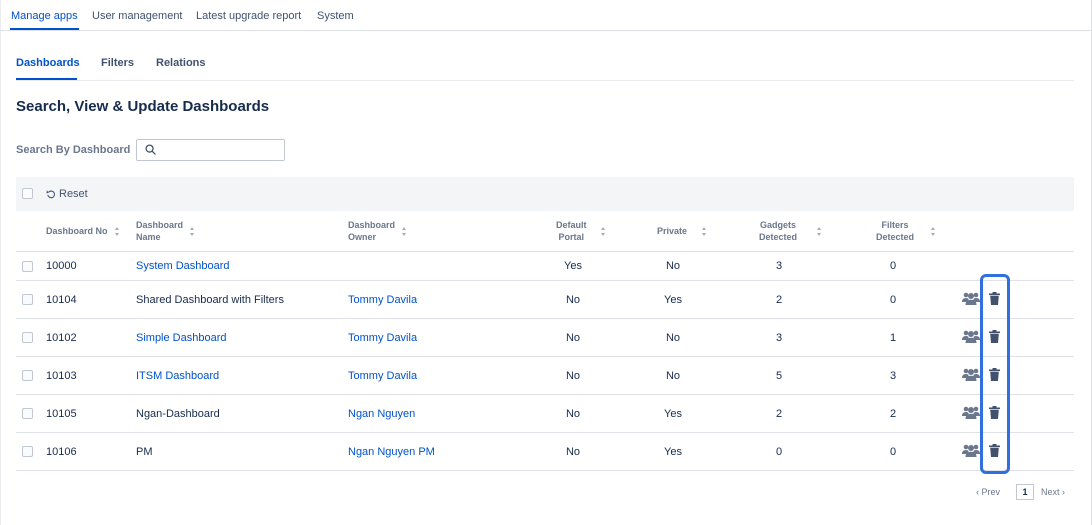 The height and width of the screenshot is (525, 1092). I want to click on search-icon, so click(150, 149).